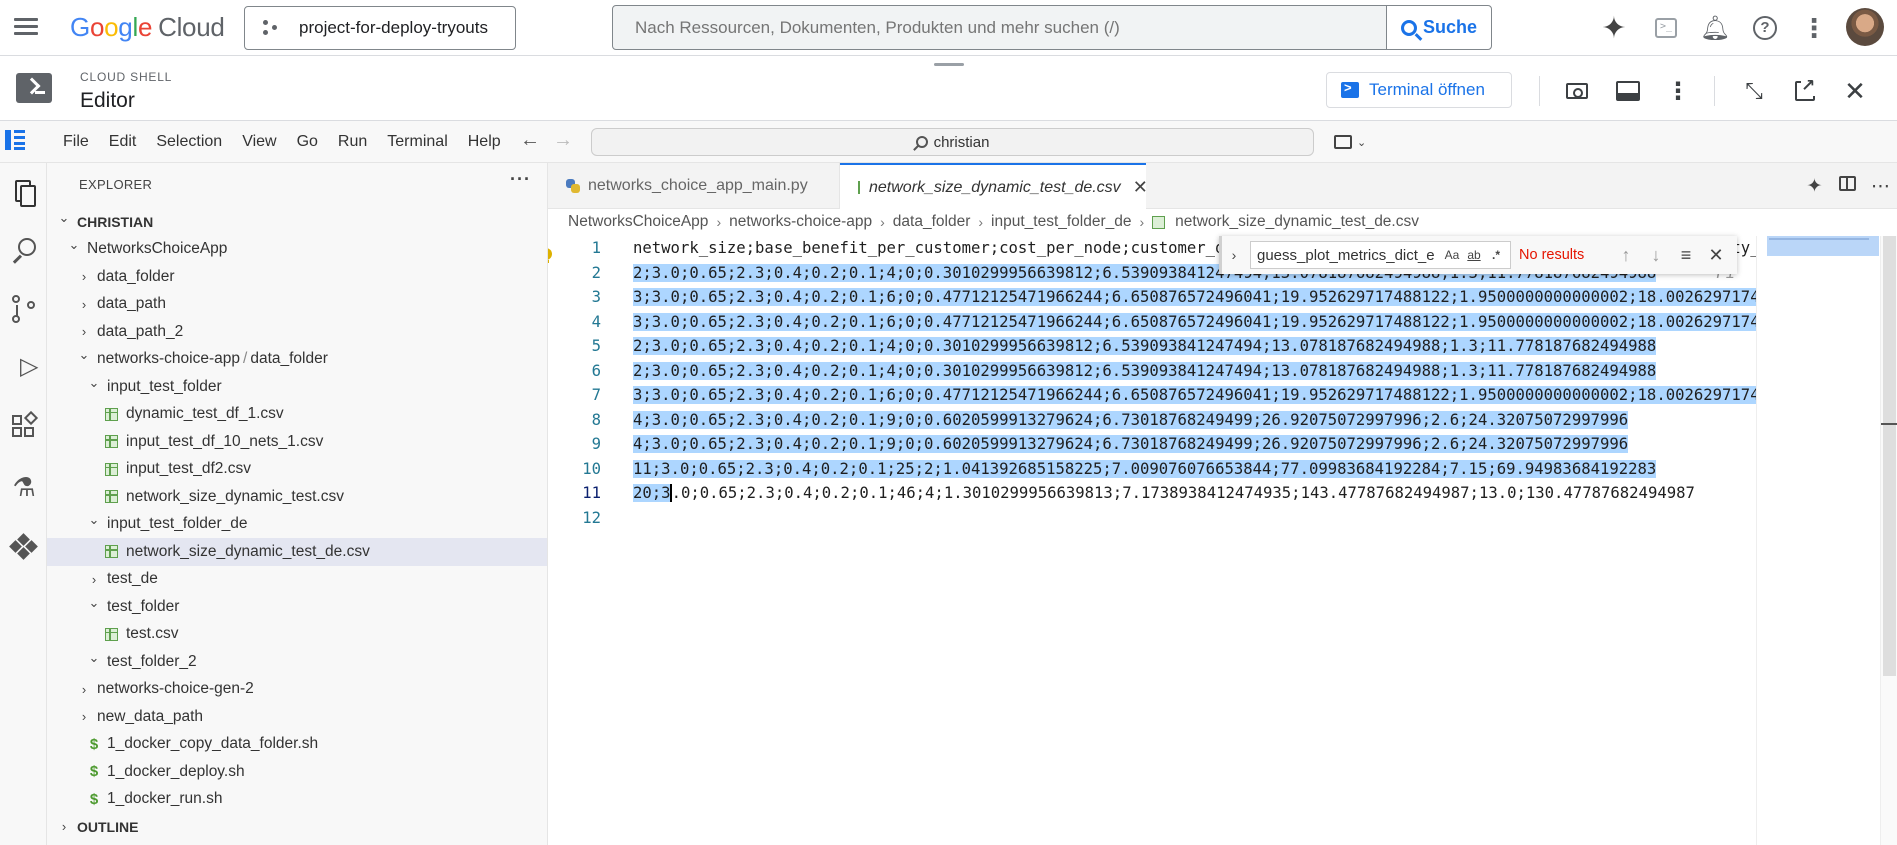 Image resolution: width=1897 pixels, height=845 pixels. I want to click on tree-item: › data_folder, so click(297, 277).